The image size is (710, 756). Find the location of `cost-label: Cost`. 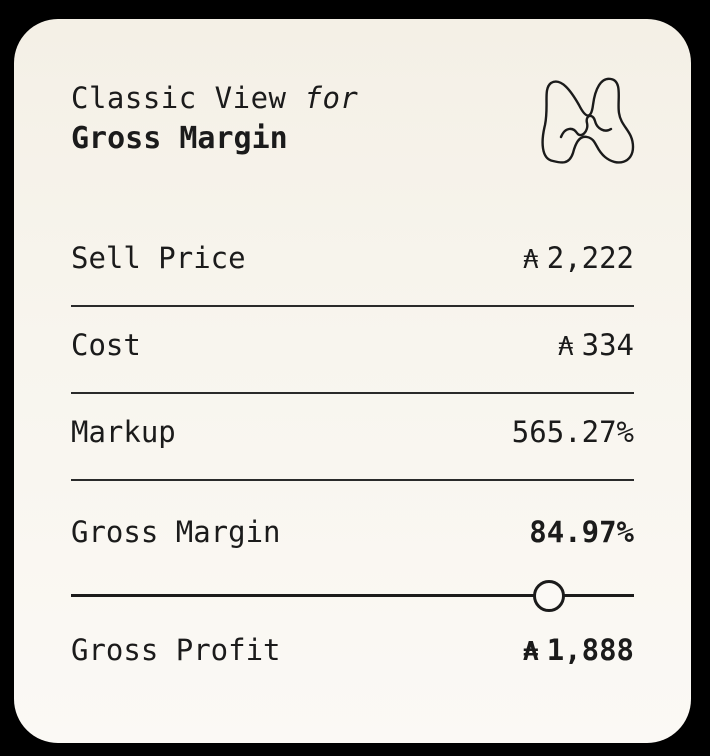

cost-label: Cost is located at coordinates (106, 345).